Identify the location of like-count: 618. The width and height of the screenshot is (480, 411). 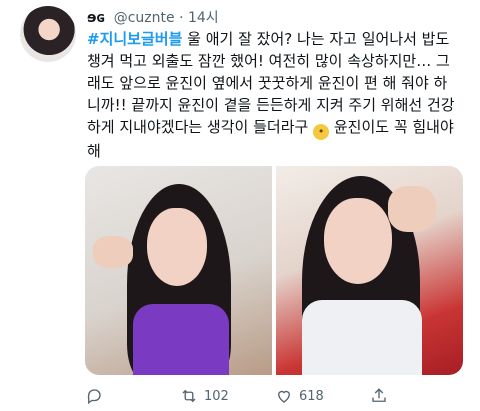
(311, 396).